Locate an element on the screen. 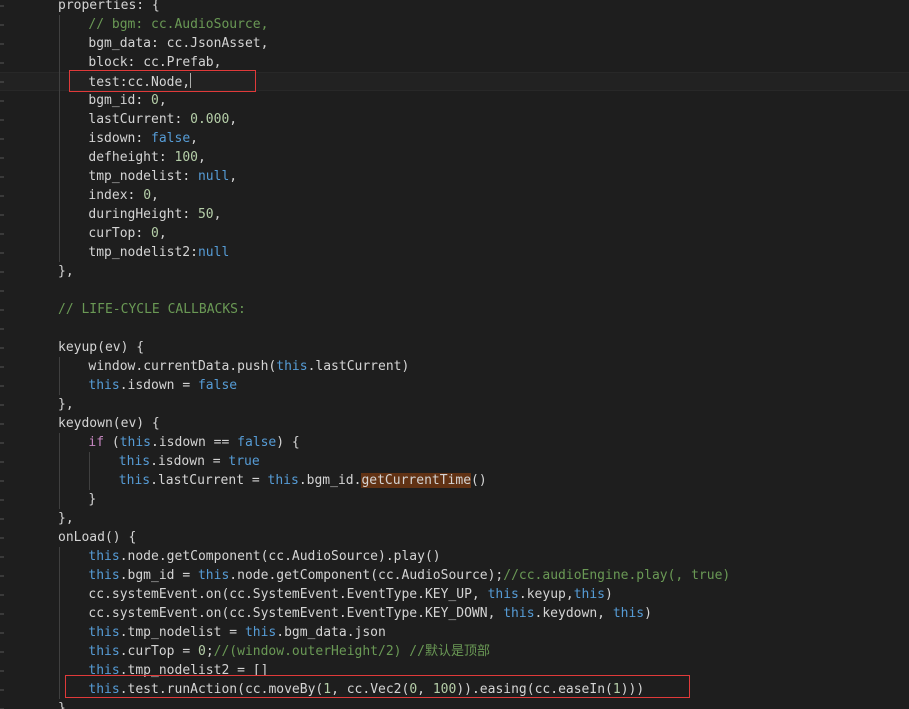  code-token: keyup is located at coordinates (546, 594).